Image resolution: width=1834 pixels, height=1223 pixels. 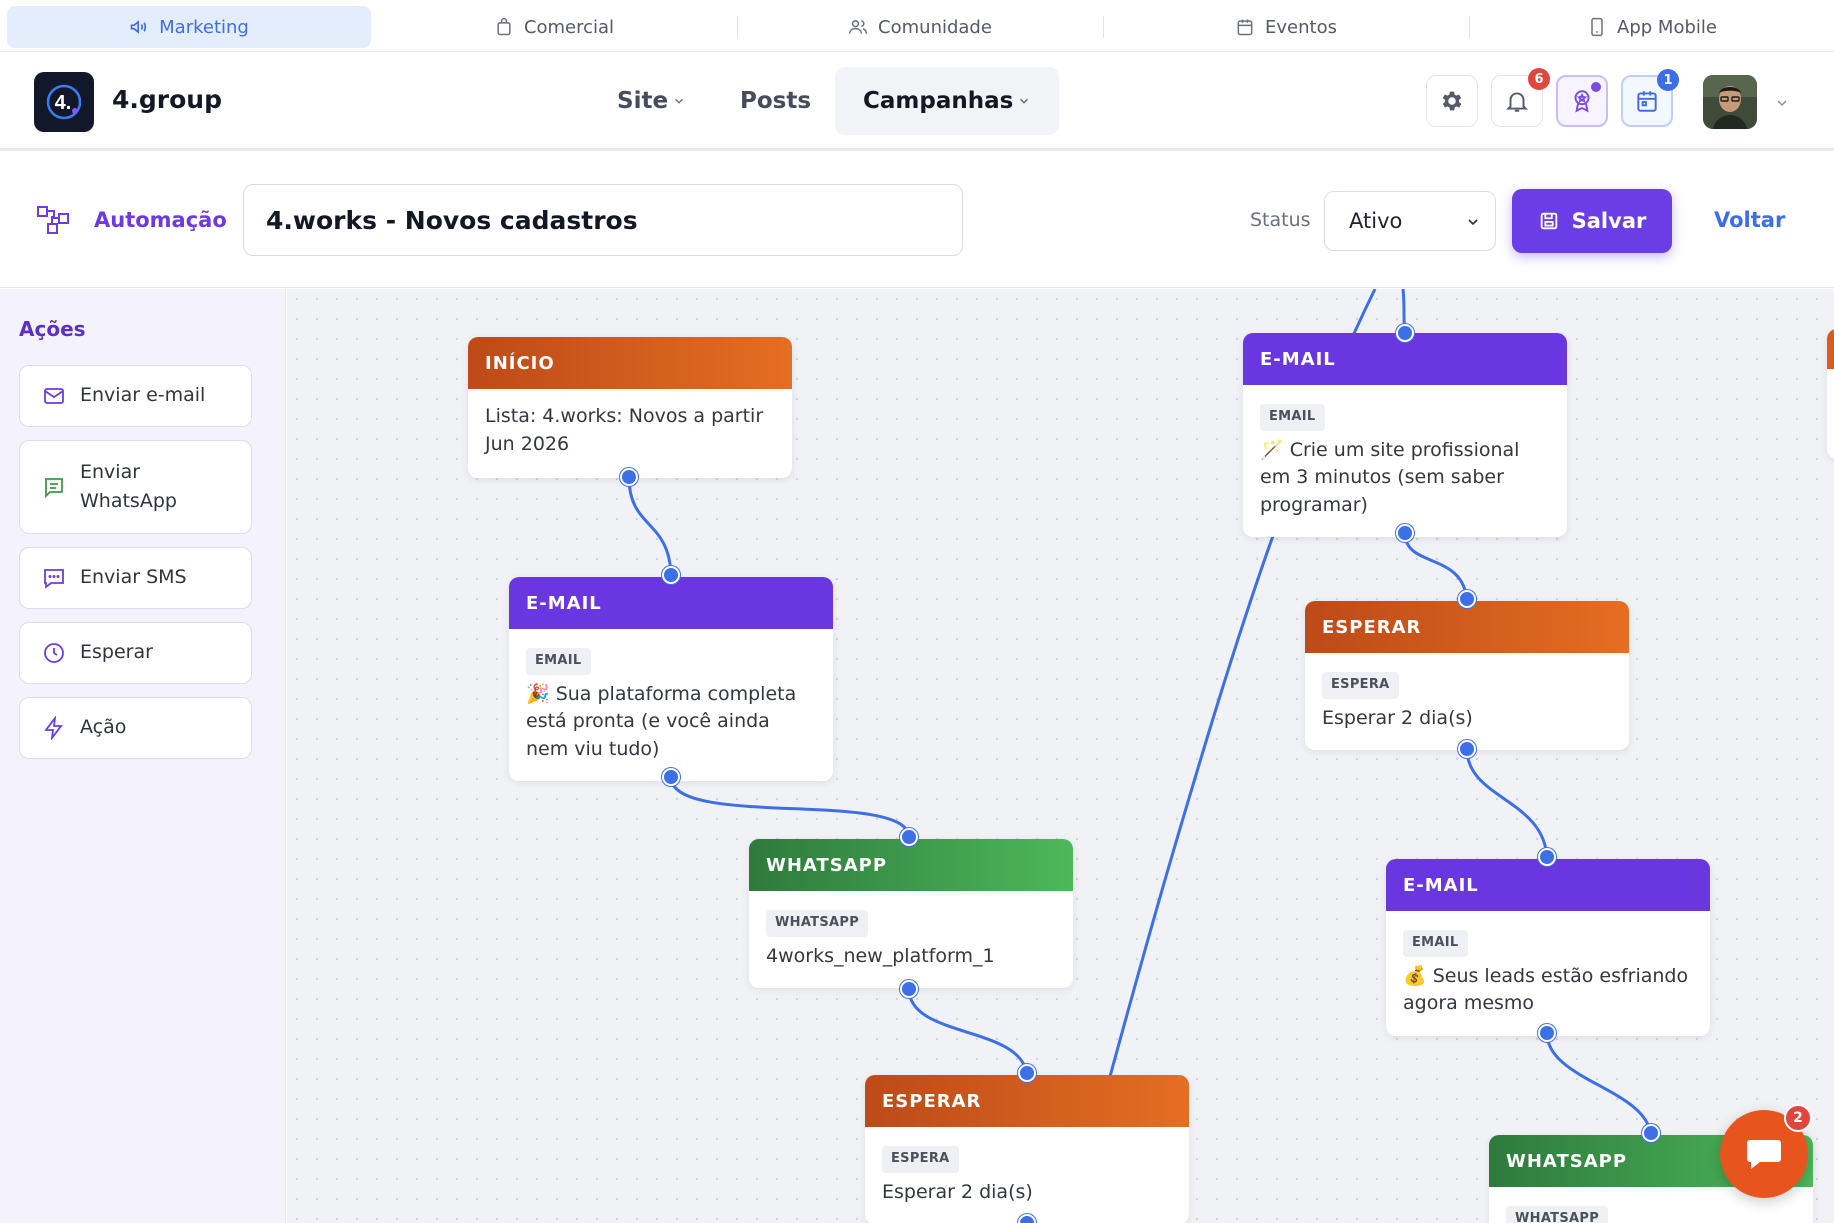 What do you see at coordinates (603, 220) in the screenshot?
I see `automation-name-input` at bounding box center [603, 220].